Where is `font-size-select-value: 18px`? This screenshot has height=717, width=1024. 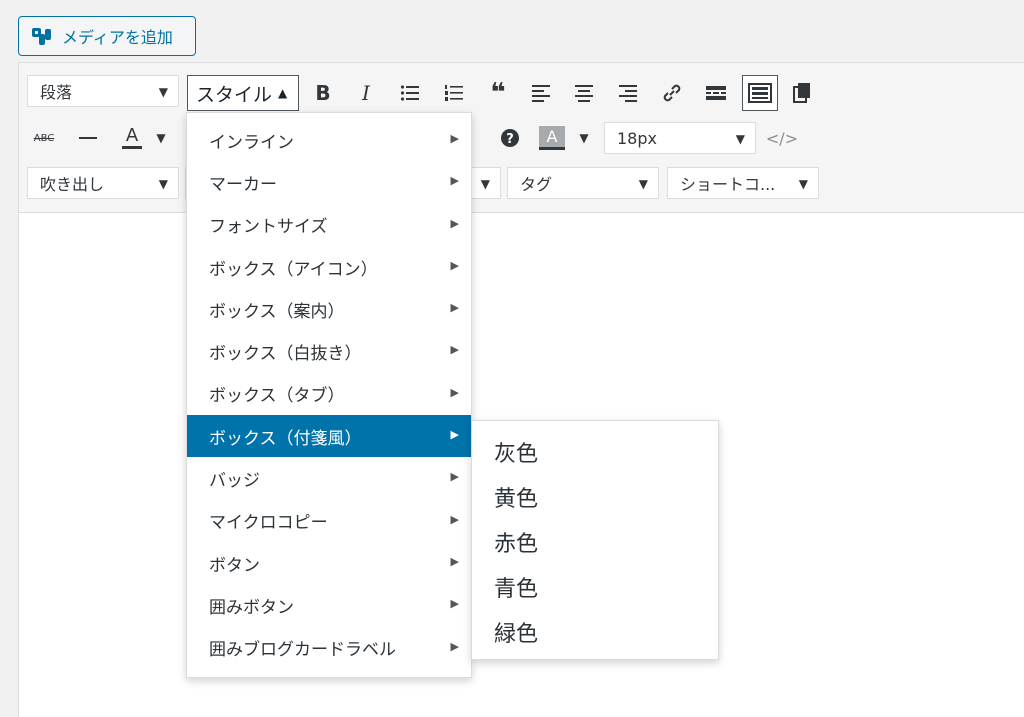 font-size-select-value: 18px is located at coordinates (637, 138).